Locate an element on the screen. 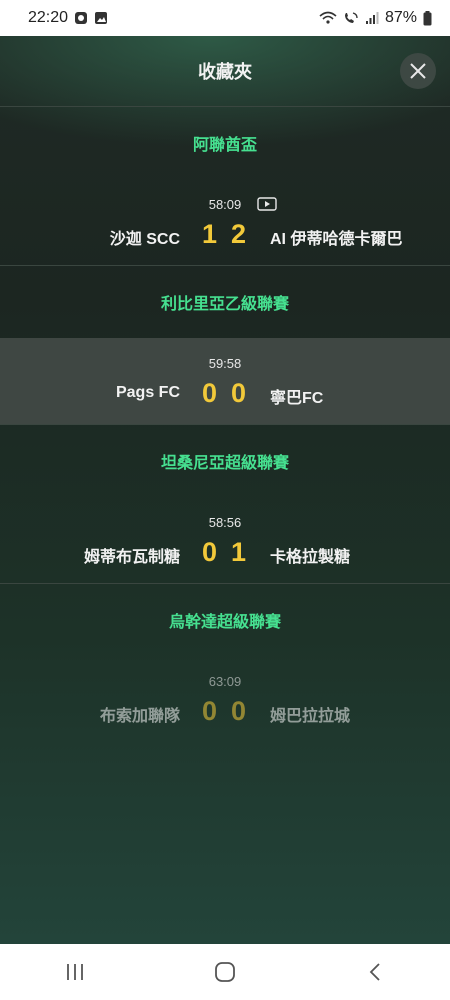  home-team: Pags FC is located at coordinates (147, 392).